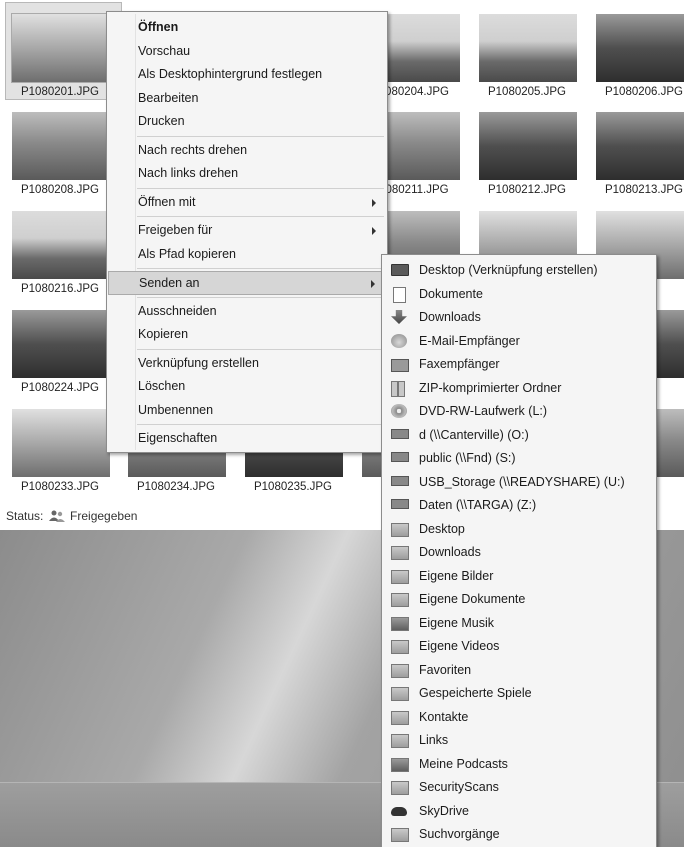  What do you see at coordinates (247, 410) in the screenshot?
I see `context-menu-item: Umbenennen` at bounding box center [247, 410].